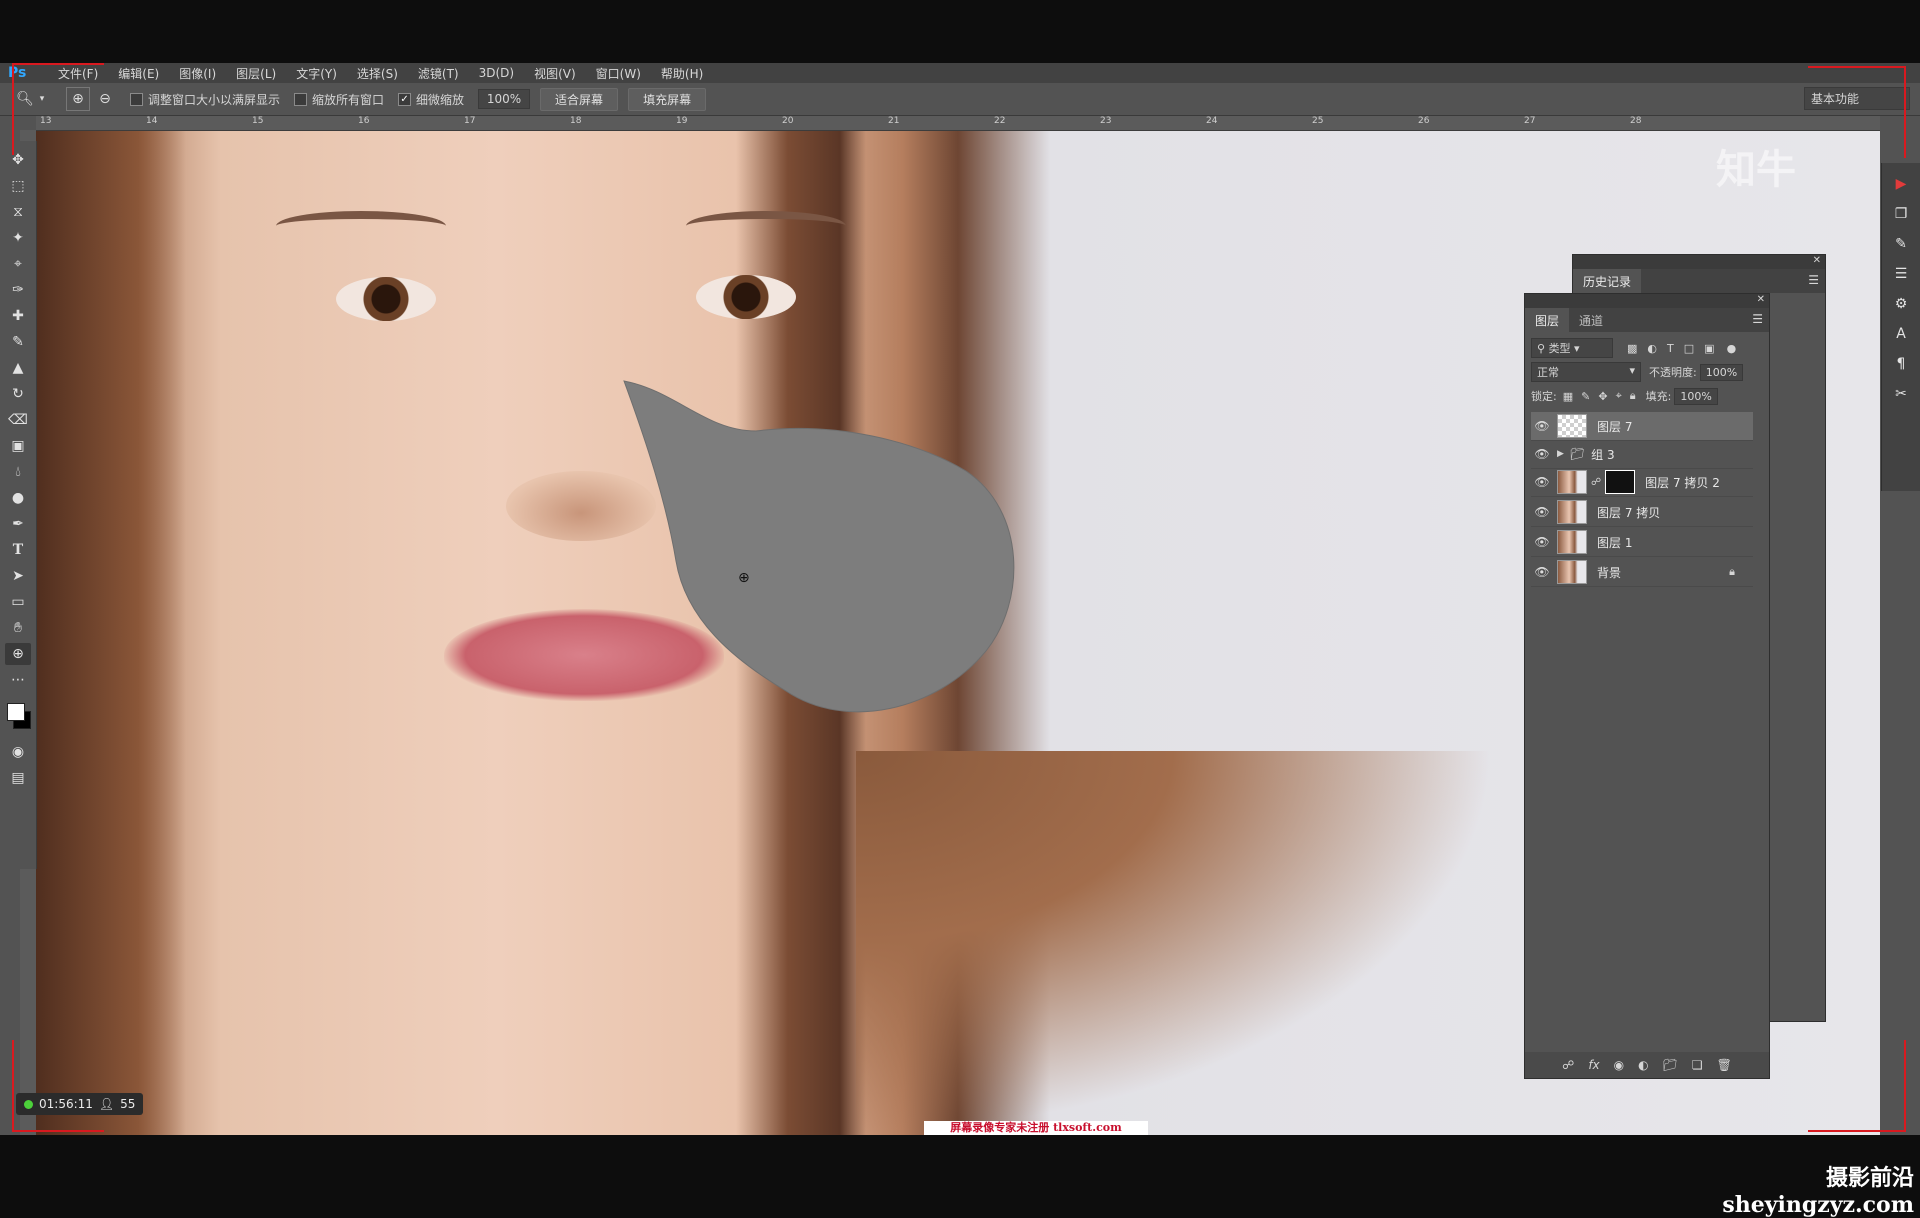 This screenshot has width=1920, height=1218. Describe the element at coordinates (18, 290) in the screenshot. I see `eyedropper-icon: ✑` at that location.